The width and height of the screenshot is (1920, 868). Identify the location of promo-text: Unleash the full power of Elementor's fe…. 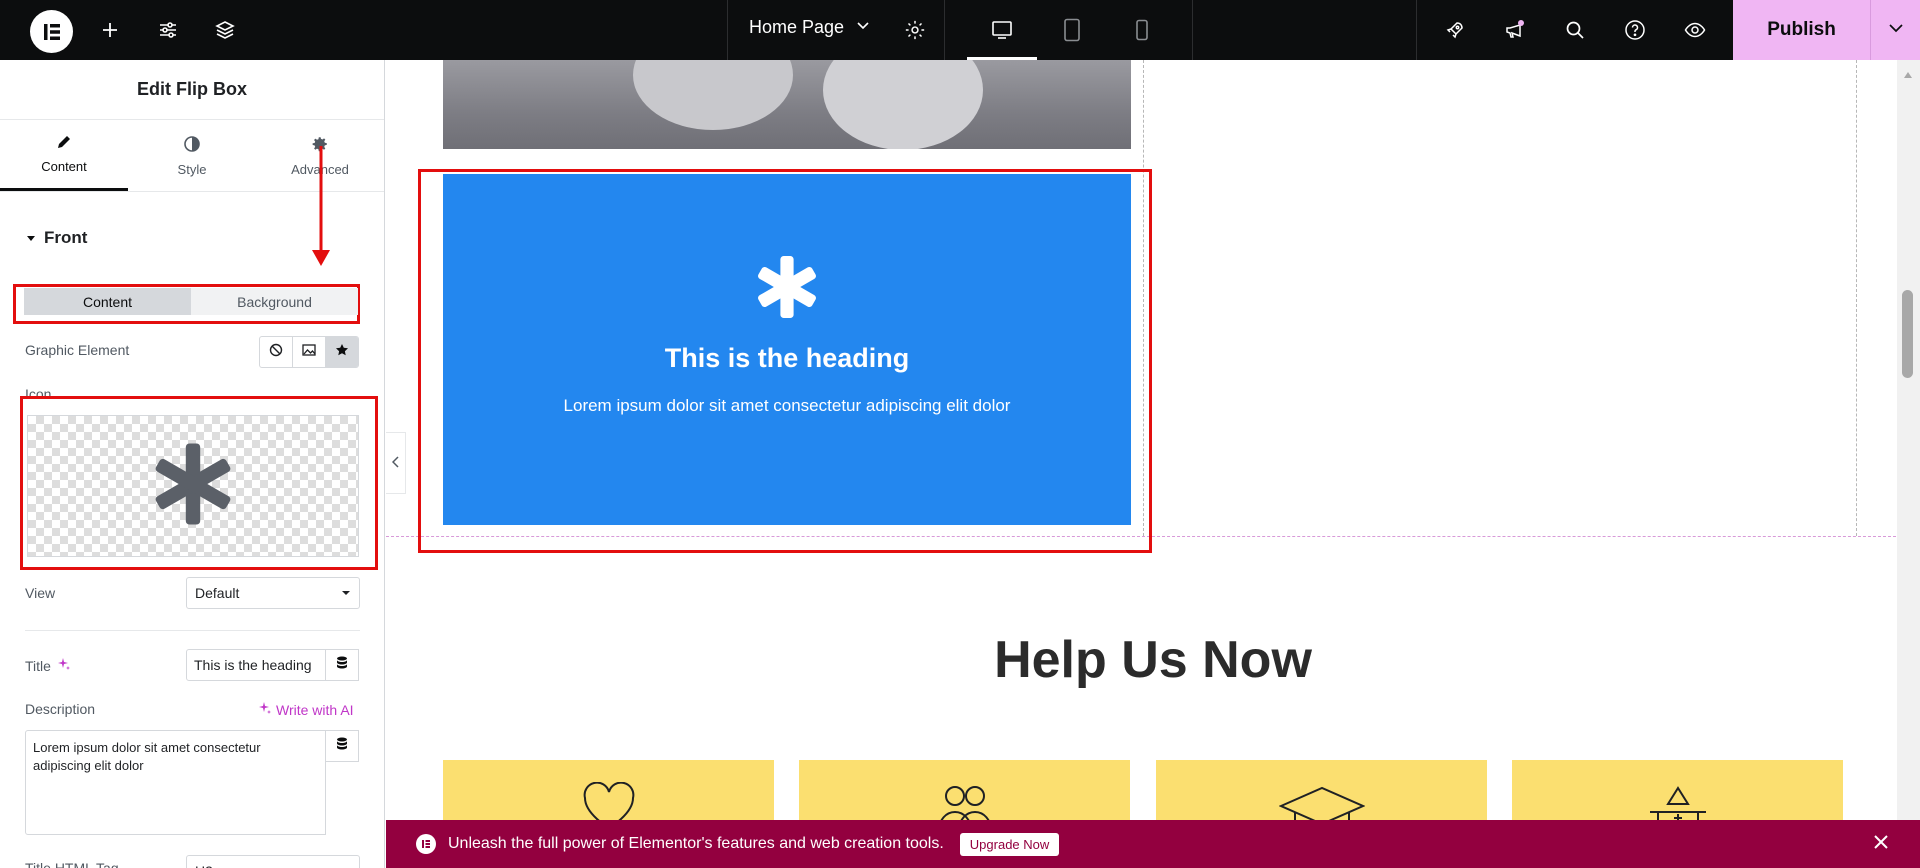
(696, 843).